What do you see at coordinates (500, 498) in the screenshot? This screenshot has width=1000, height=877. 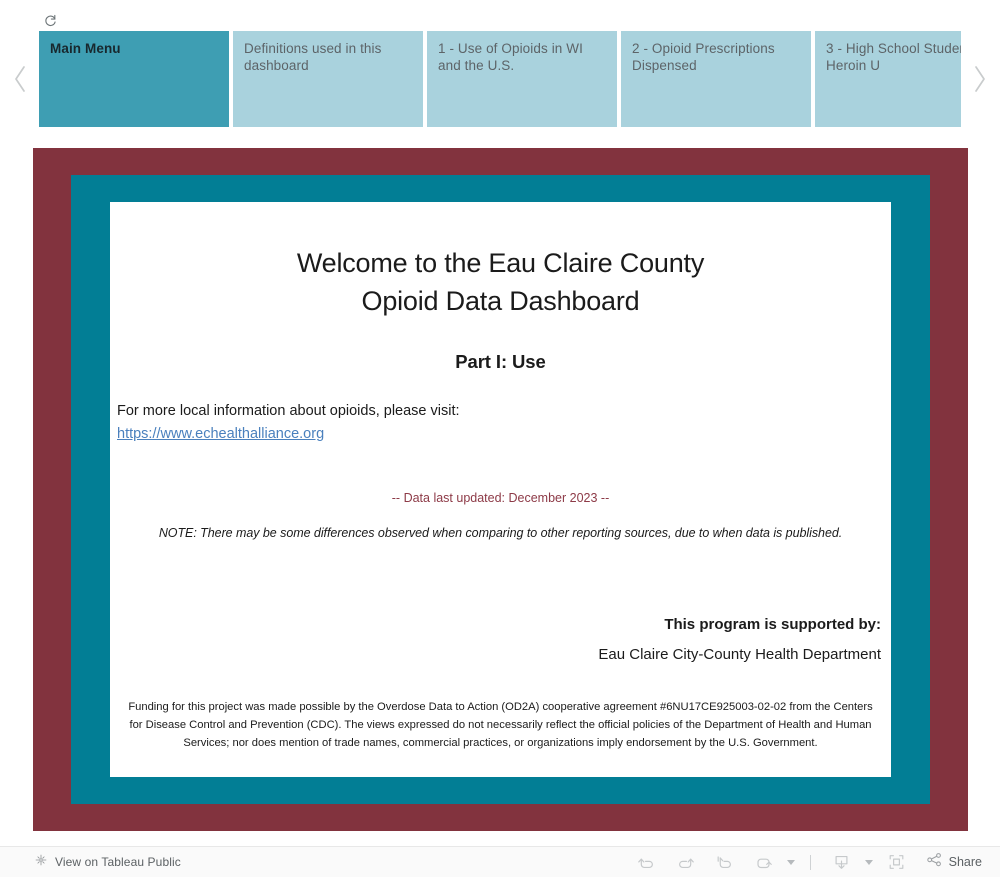 I see `last-updated-text: -- Data last updated: December 2023 --` at bounding box center [500, 498].